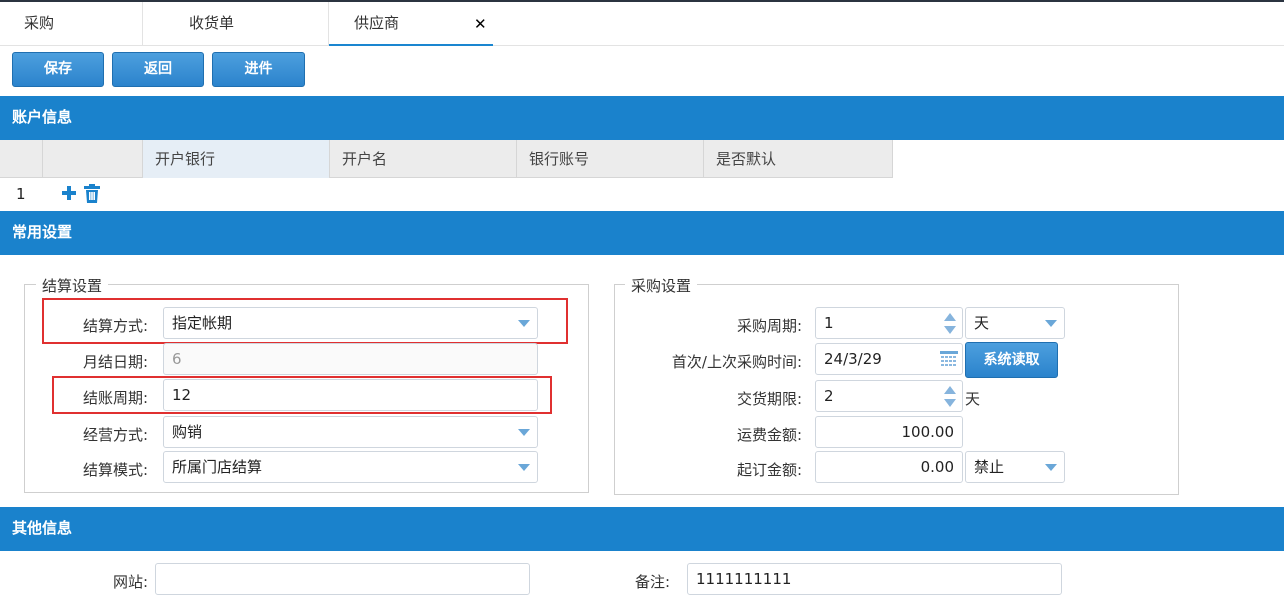 The width and height of the screenshot is (1284, 595). Describe the element at coordinates (652, 582) in the screenshot. I see `remark-label: 备注:` at that location.